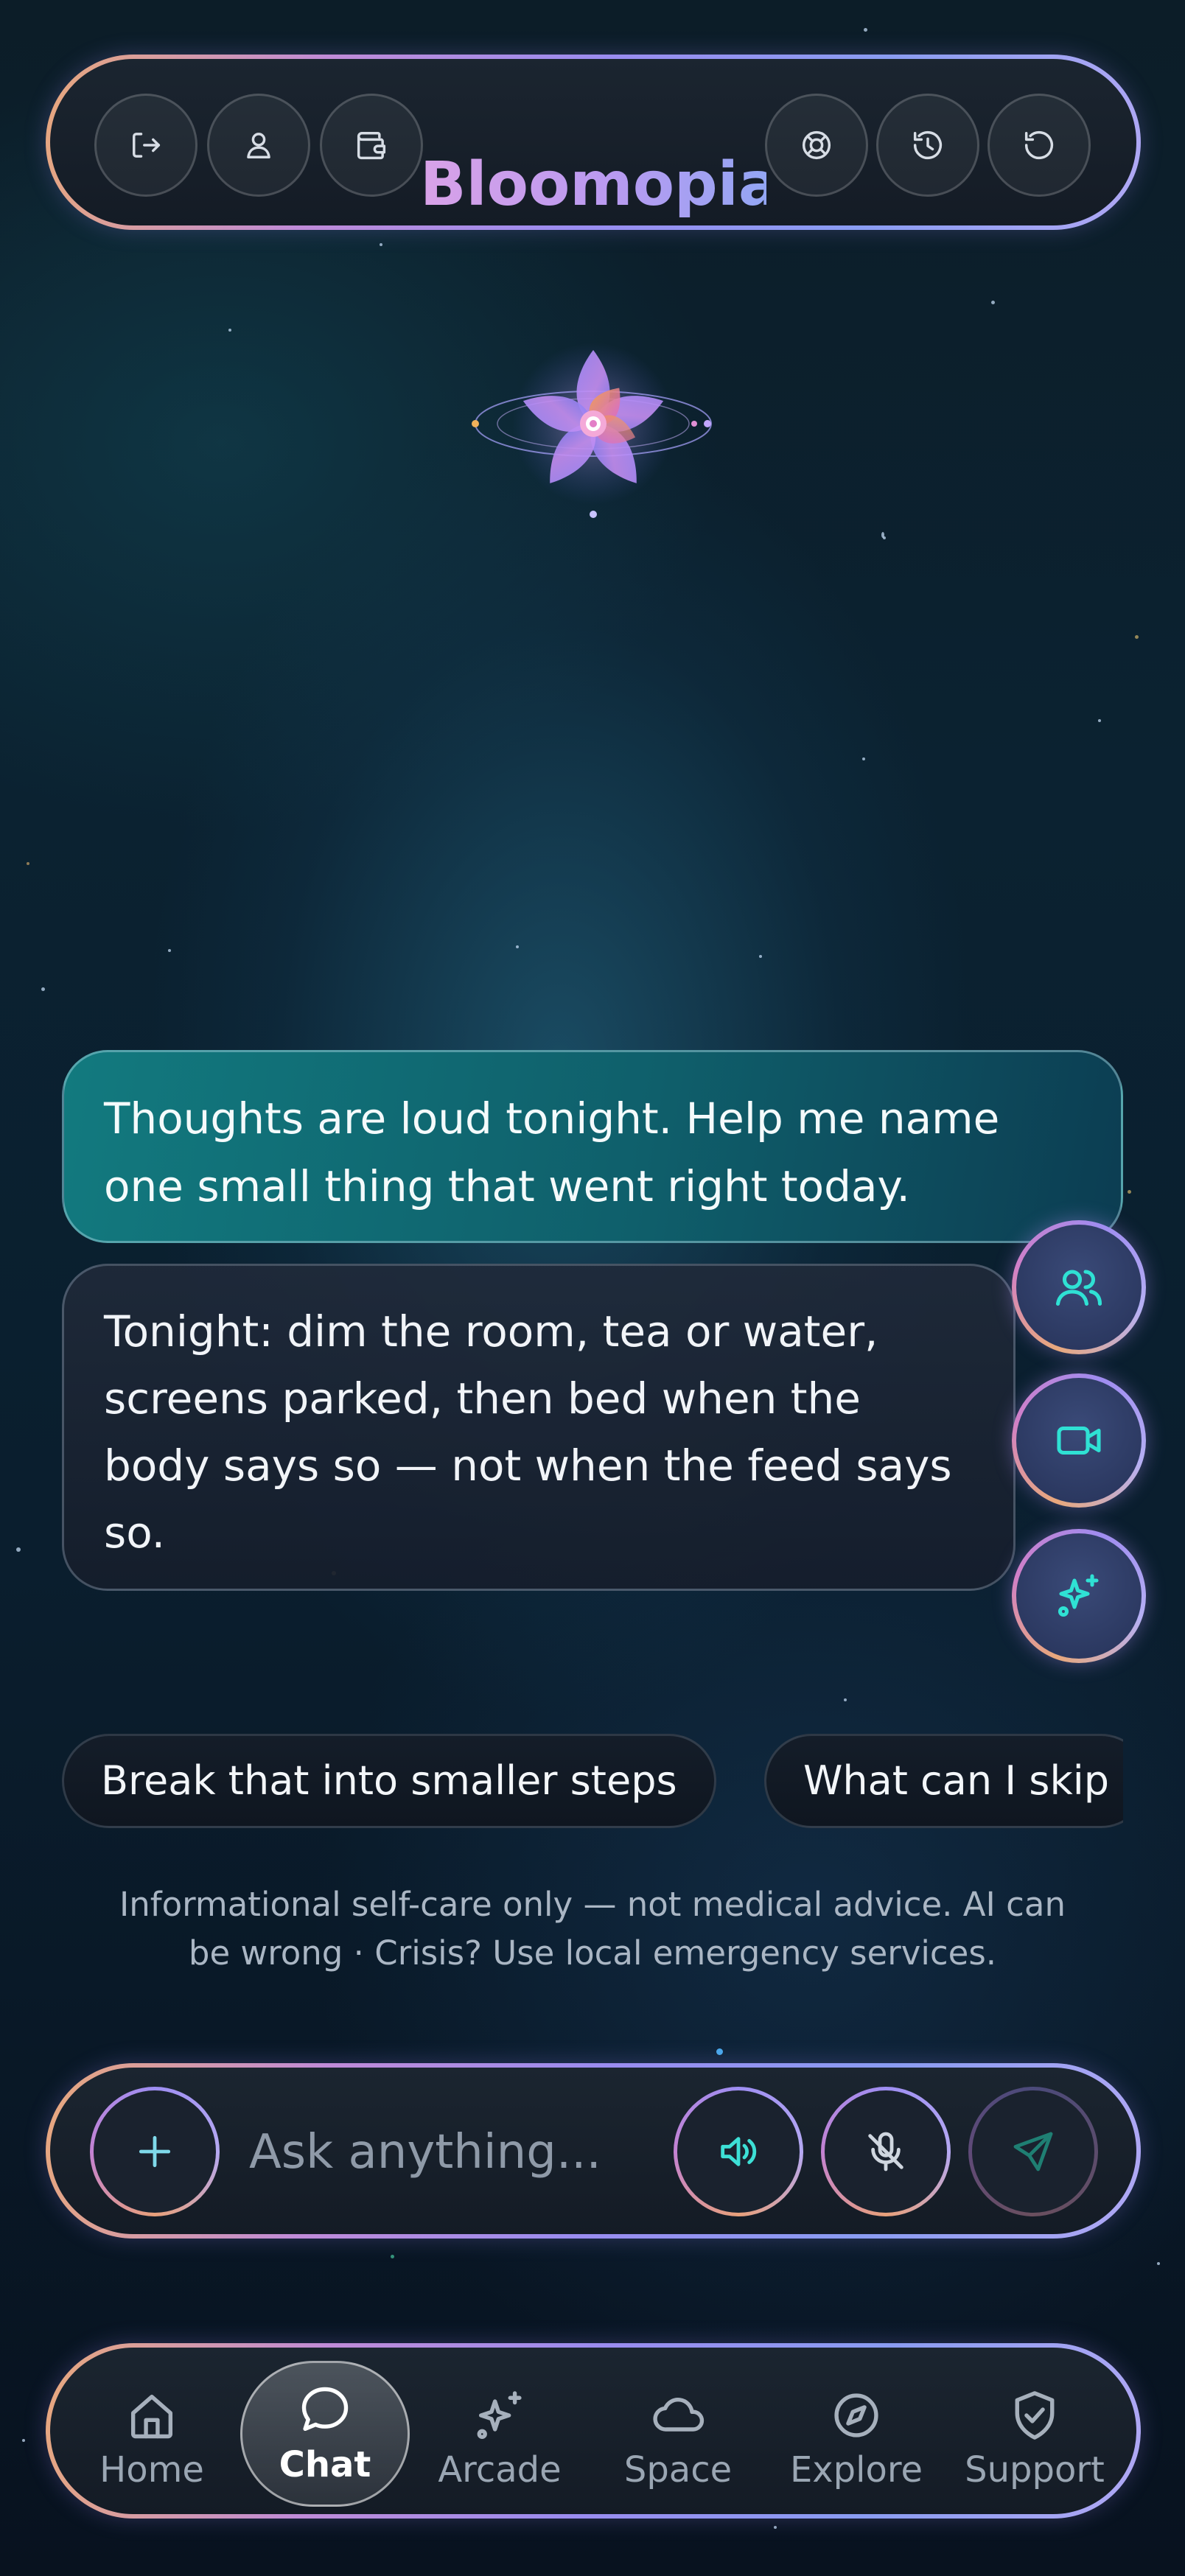  Describe the element at coordinates (943, 1781) in the screenshot. I see `suggestion-chip: What can I skip` at that location.